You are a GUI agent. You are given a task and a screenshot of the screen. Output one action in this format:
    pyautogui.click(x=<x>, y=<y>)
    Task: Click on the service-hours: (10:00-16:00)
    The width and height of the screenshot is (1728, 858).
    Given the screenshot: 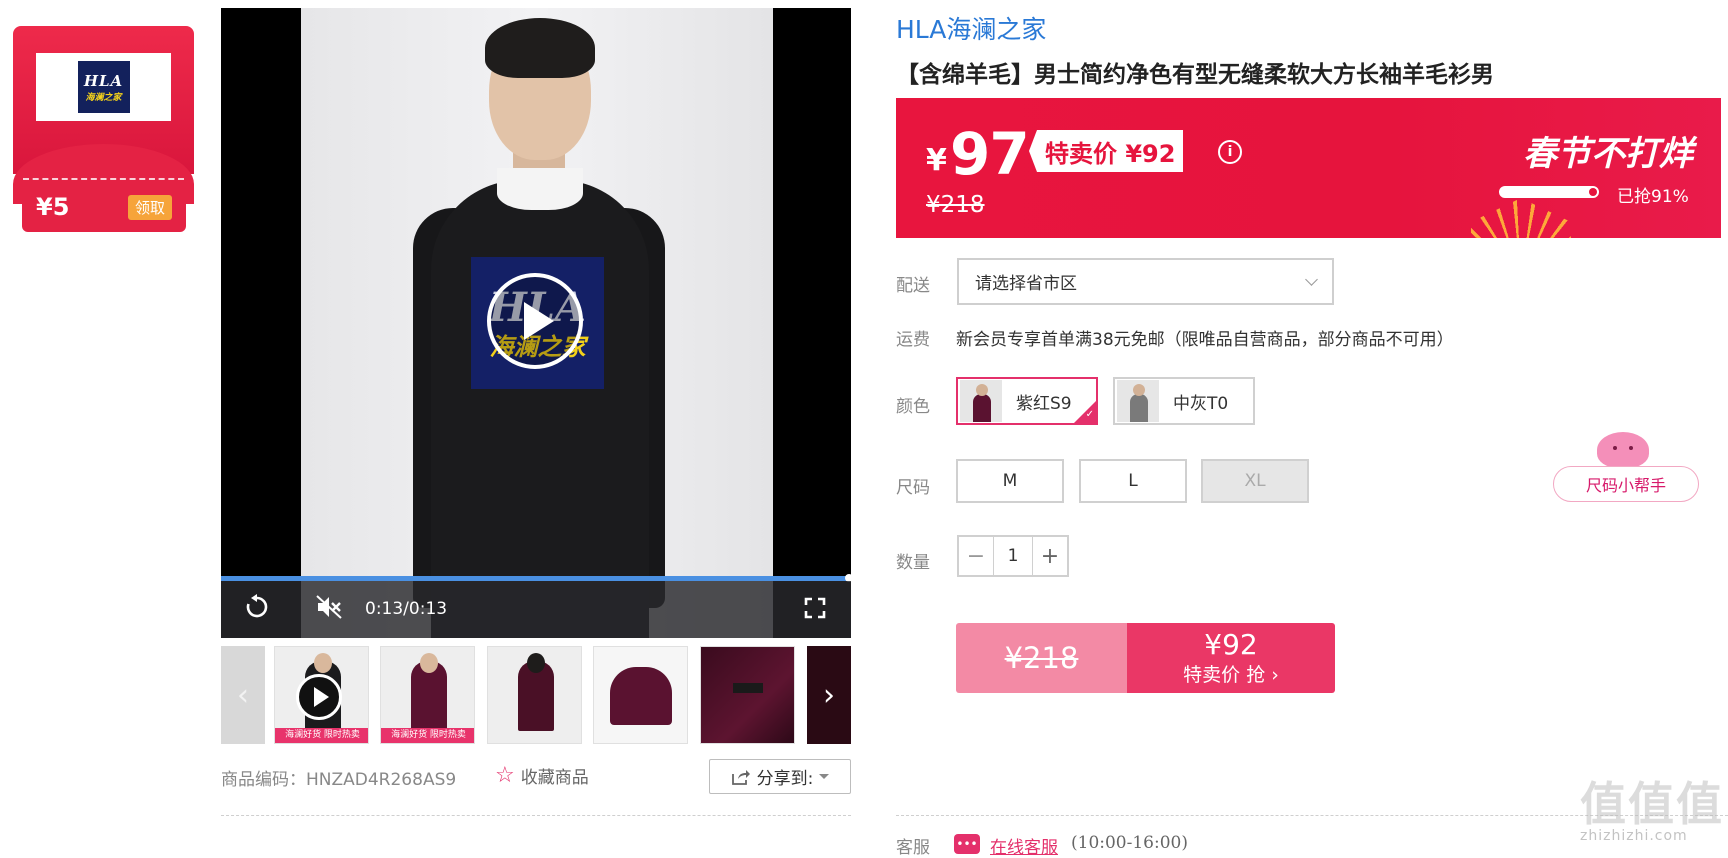 What is the action you would take?
    pyautogui.click(x=1129, y=843)
    